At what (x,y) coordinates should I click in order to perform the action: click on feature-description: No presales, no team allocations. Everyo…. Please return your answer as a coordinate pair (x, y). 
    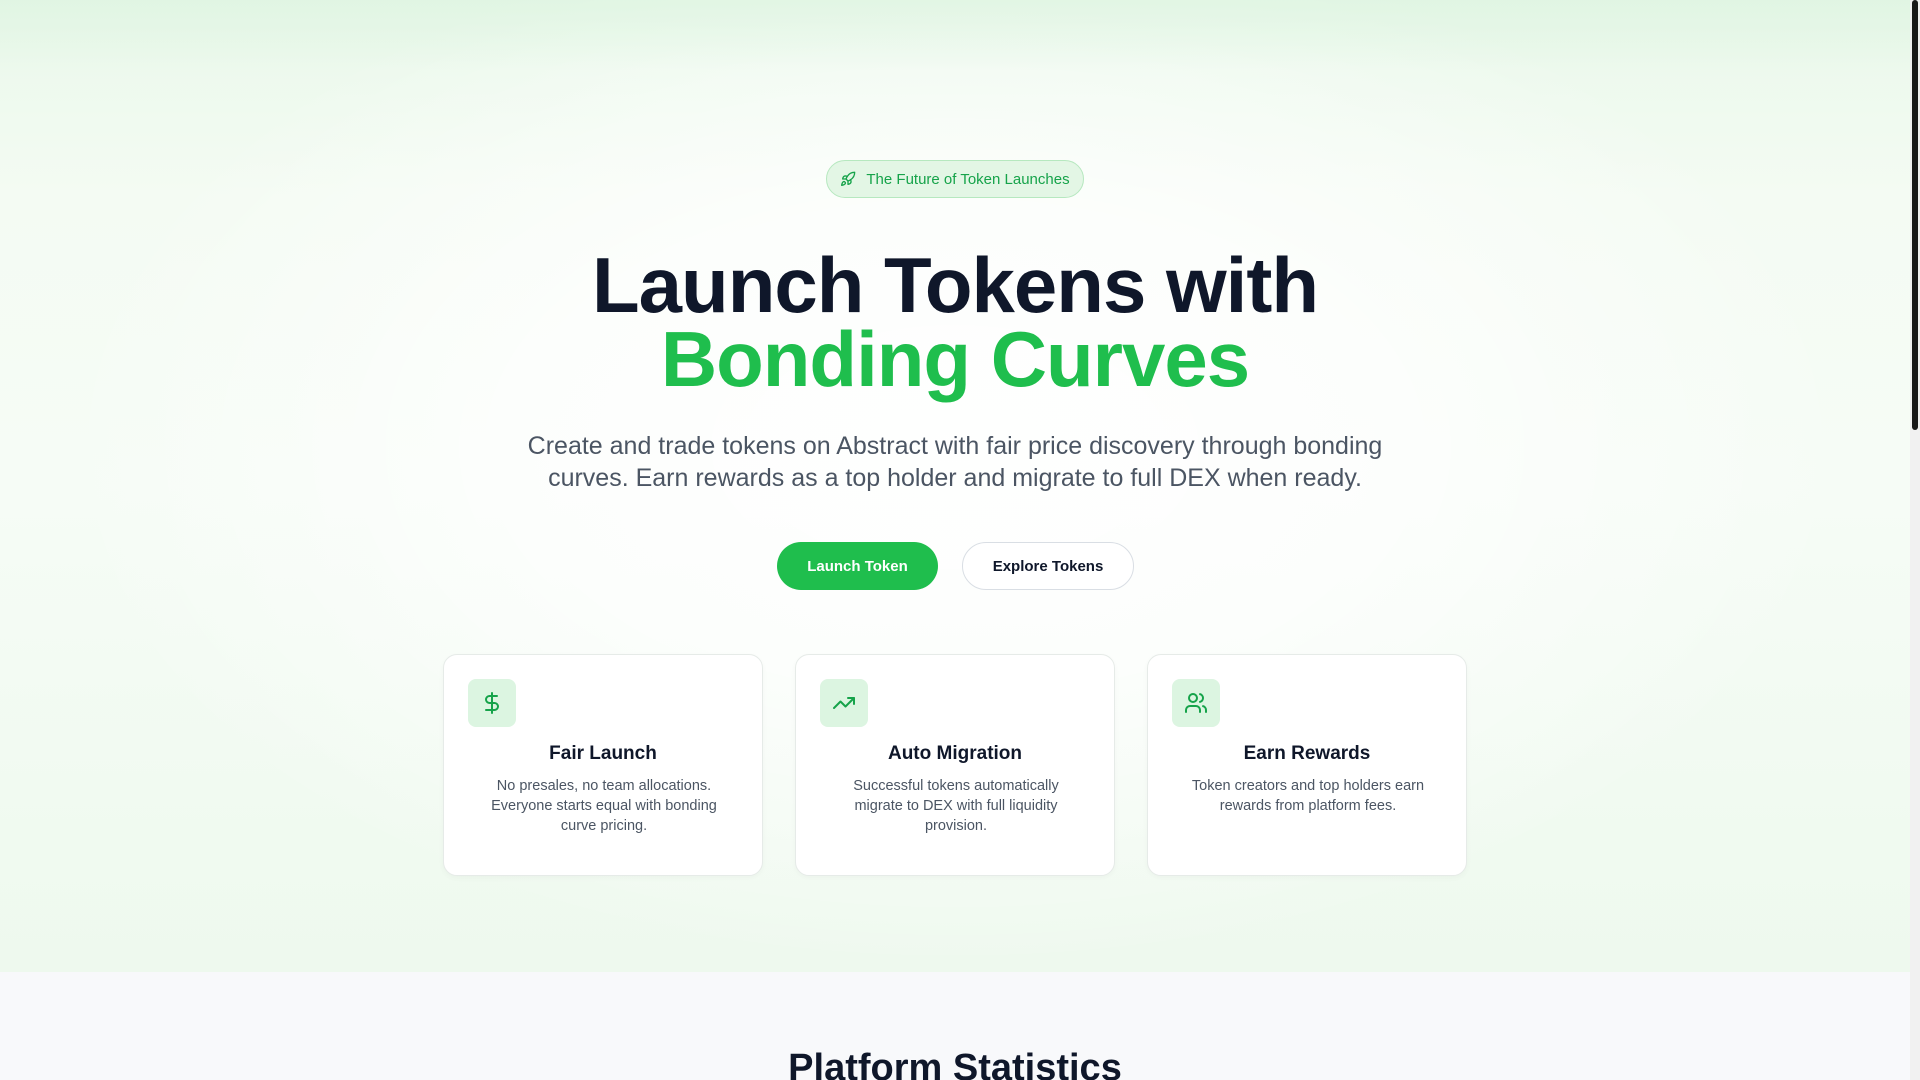
    Looking at the image, I should click on (604, 806).